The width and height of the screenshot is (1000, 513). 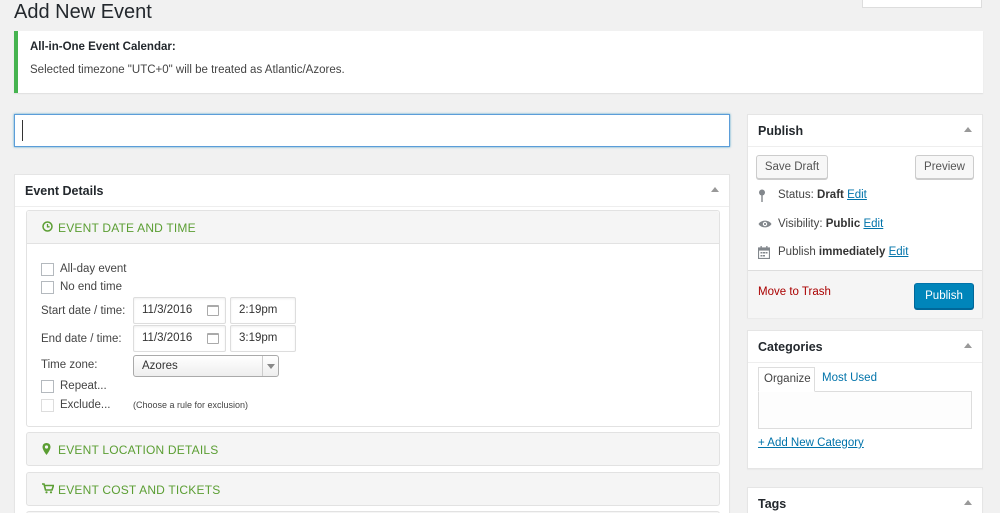 I want to click on notice-heading: All-in-One Event Calendar:, so click(x=103, y=47).